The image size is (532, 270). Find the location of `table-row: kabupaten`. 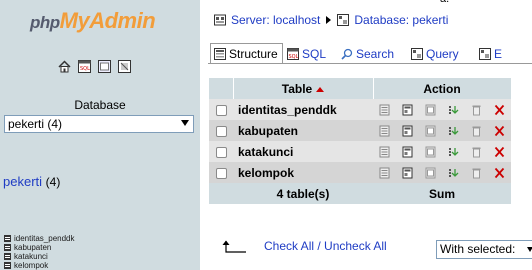

table-row: kabupaten is located at coordinates (360, 130).